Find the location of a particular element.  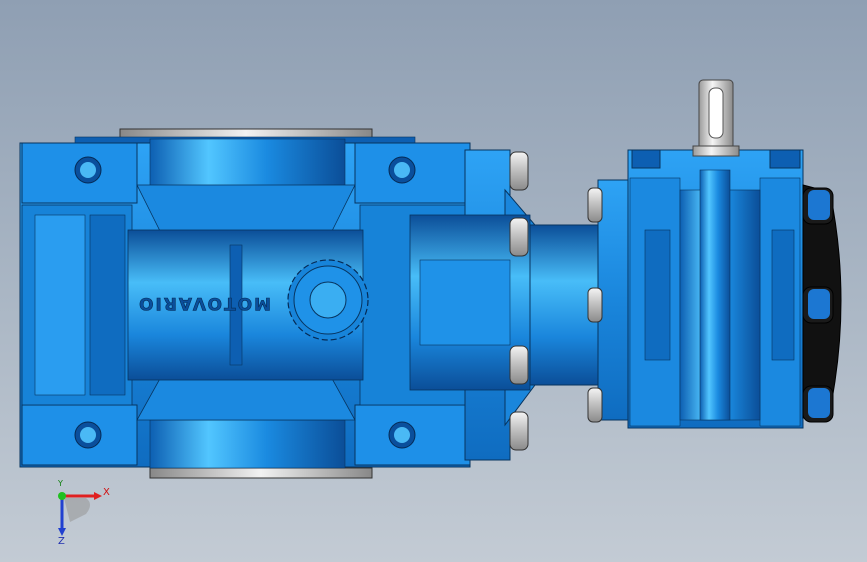

output-shaft is located at coordinates (716, 118).